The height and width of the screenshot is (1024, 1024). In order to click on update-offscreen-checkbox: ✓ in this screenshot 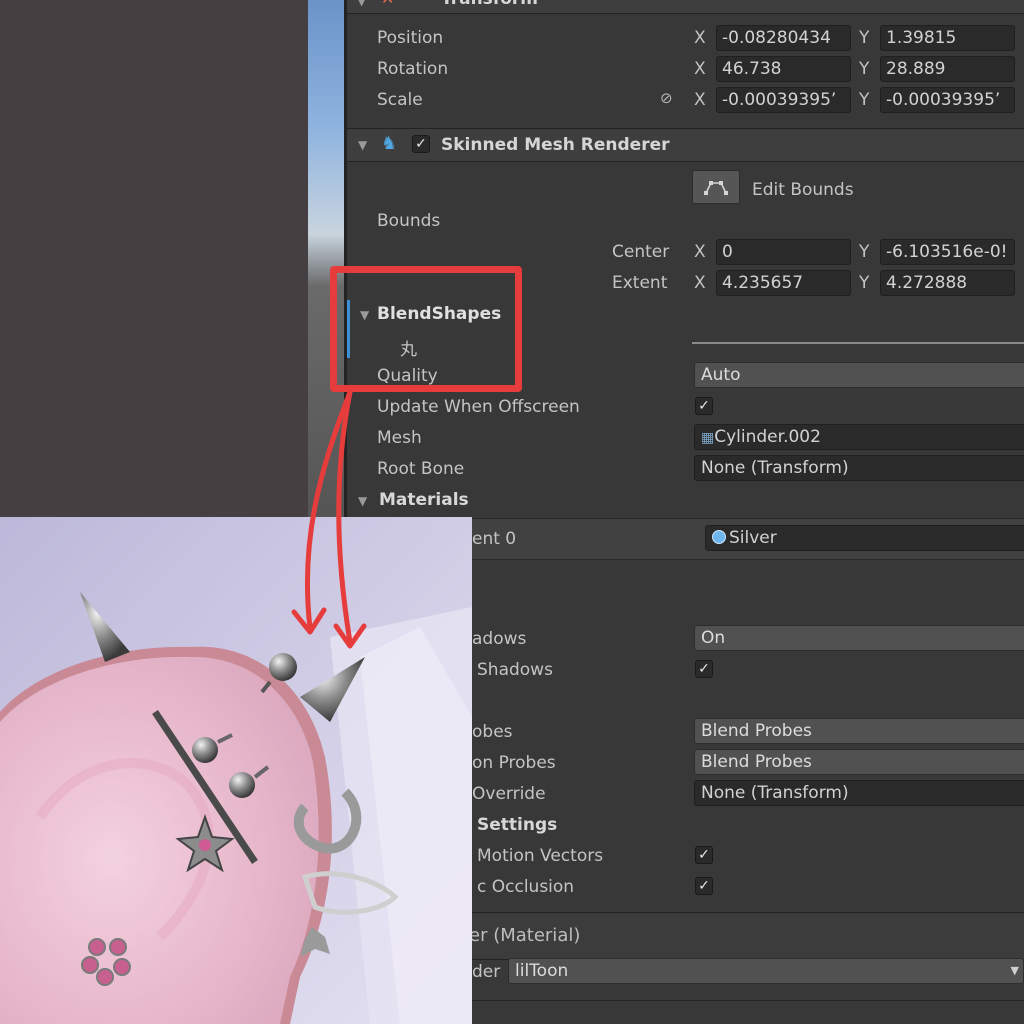, I will do `click(704, 406)`.